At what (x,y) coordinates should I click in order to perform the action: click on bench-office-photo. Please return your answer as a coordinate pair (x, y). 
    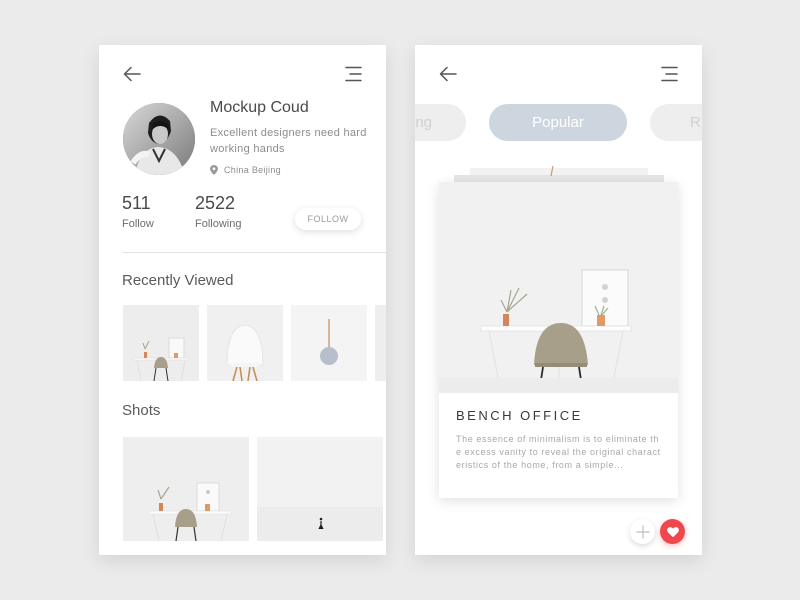
    Looking at the image, I should click on (558, 287).